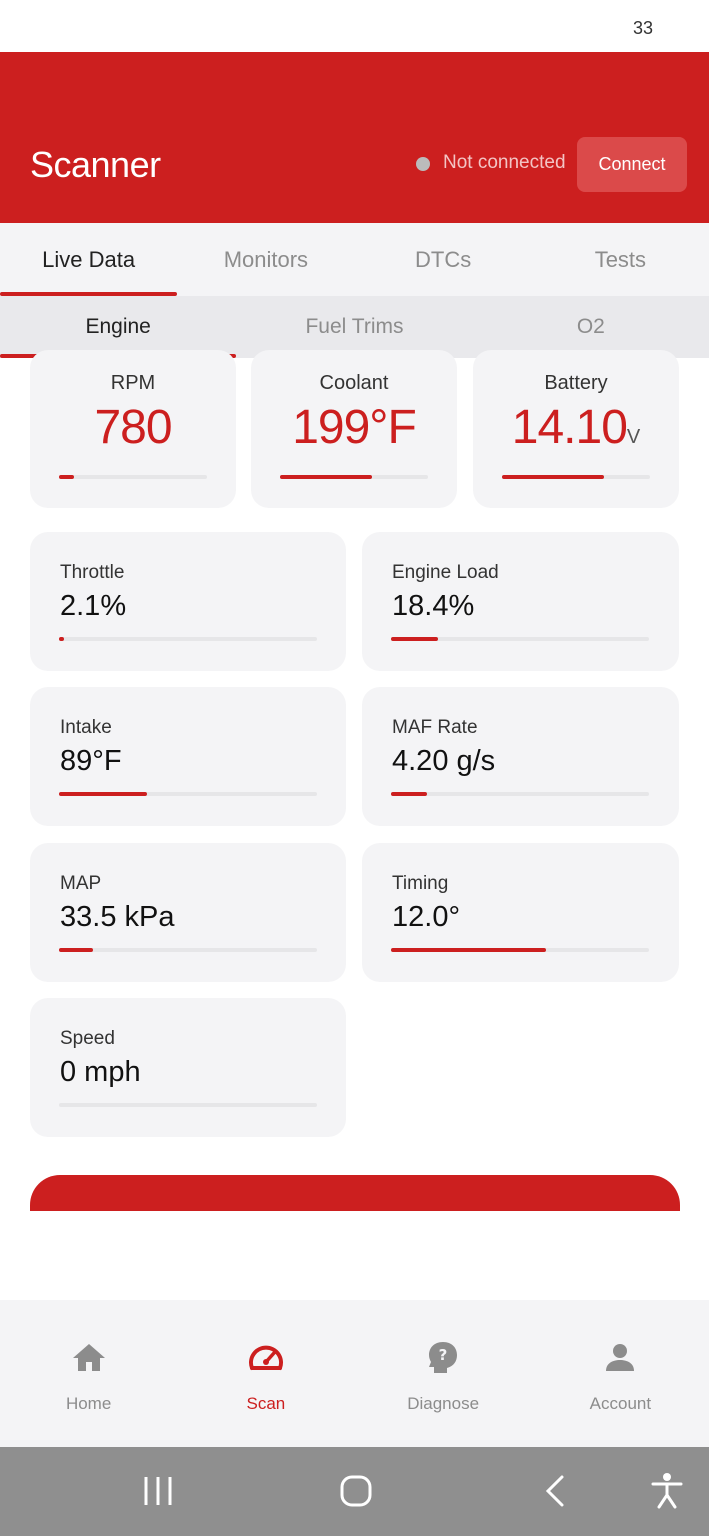 The height and width of the screenshot is (1536, 709). I want to click on intake-label: Intake, so click(86, 727).